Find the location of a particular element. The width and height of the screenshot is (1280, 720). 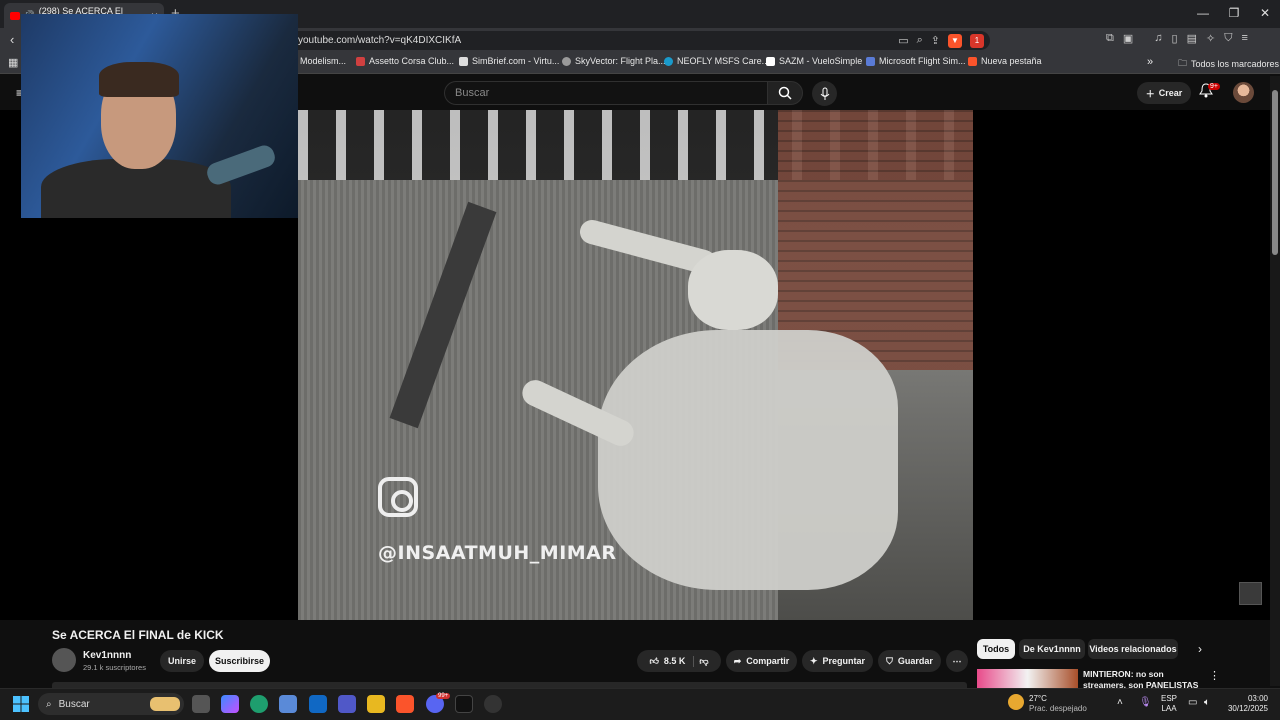

miniplayer-thumbnail is located at coordinates (1250, 593).